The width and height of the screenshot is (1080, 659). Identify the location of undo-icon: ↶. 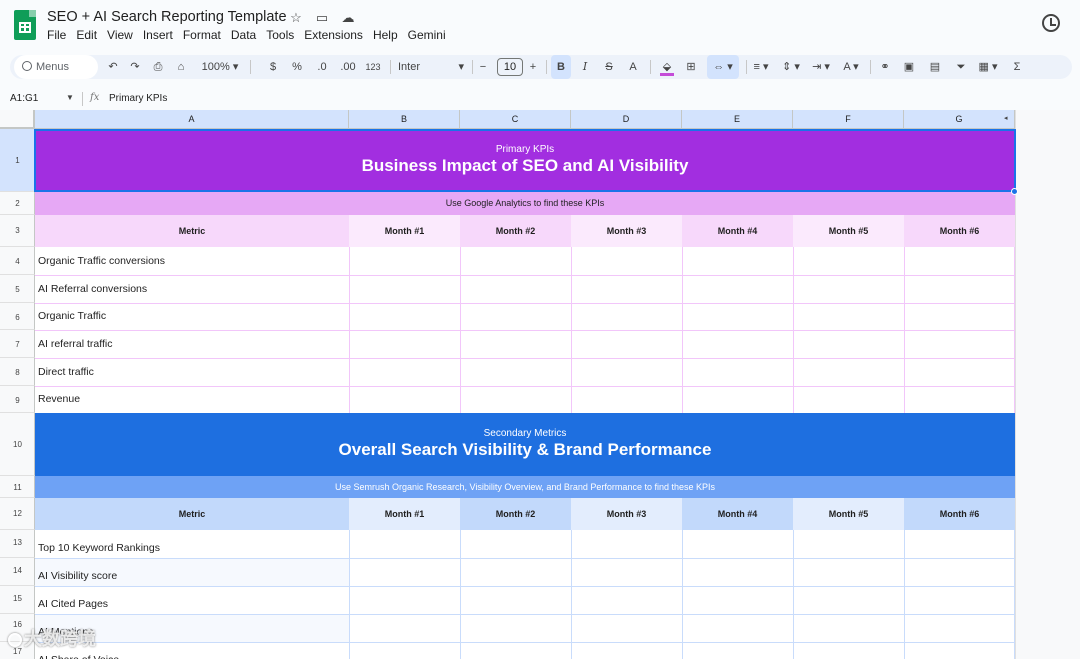
(113, 67).